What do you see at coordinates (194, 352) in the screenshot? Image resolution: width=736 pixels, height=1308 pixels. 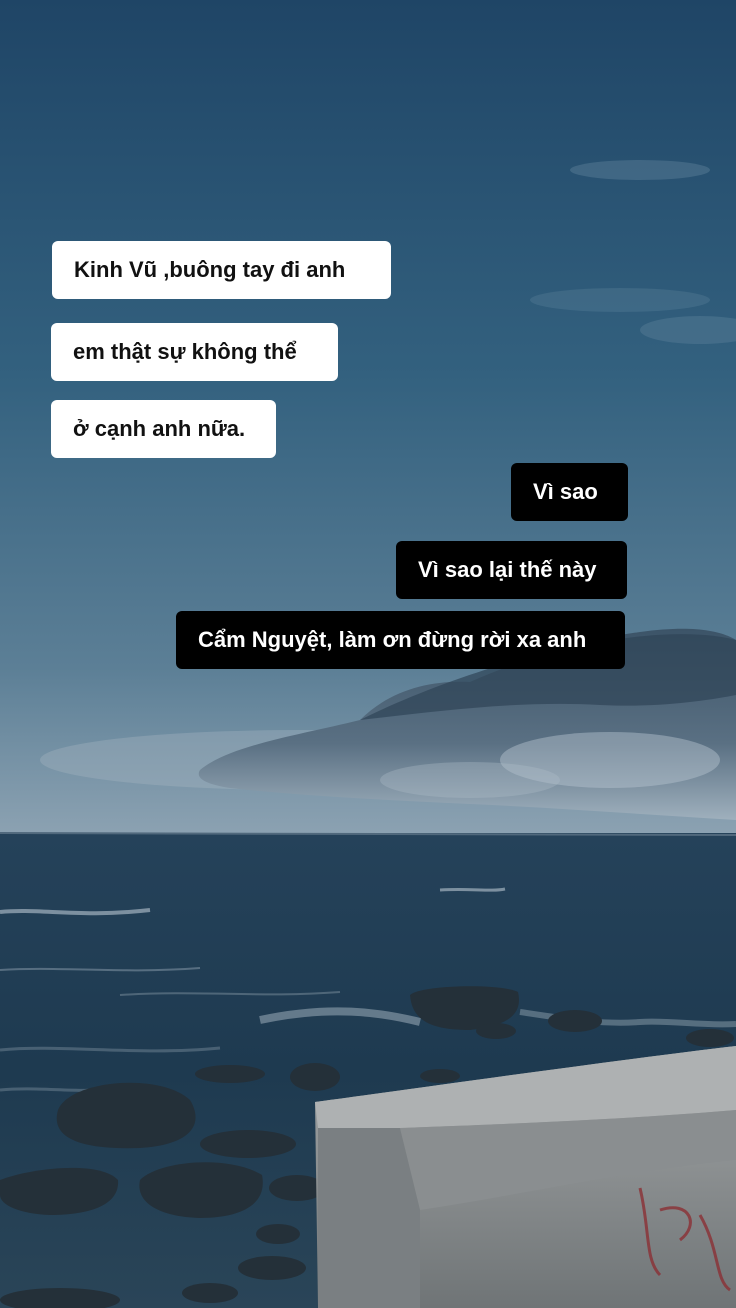 I see `message-bubble-2: em thật sự không thể` at bounding box center [194, 352].